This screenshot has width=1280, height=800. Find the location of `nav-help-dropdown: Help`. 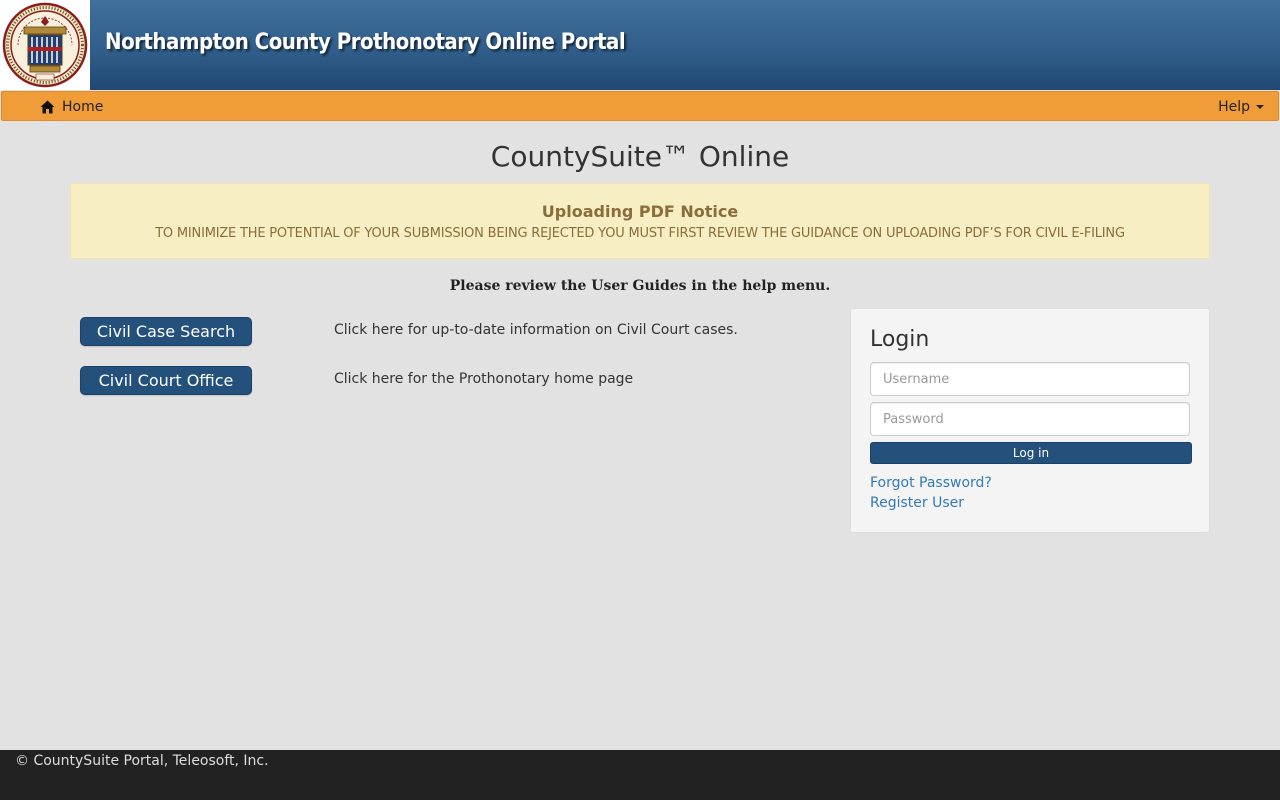

nav-help-dropdown: Help is located at coordinates (1241, 107).